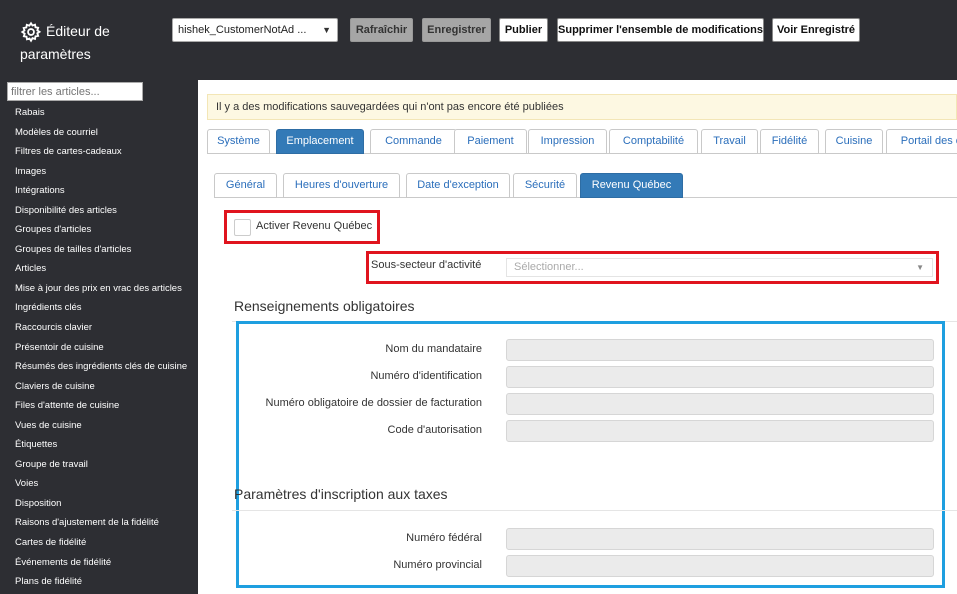  Describe the element at coordinates (434, 430) in the screenshot. I see `field-label: Code d'autorisation` at that location.